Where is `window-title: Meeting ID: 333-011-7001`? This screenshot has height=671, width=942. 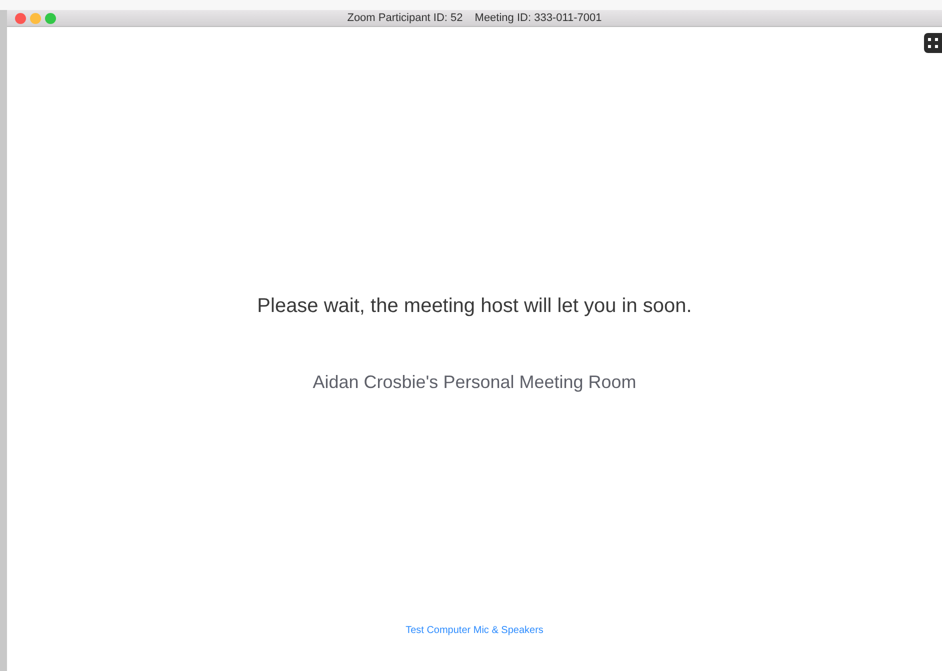
window-title: Meeting ID: 333-011-7001 is located at coordinates (538, 18).